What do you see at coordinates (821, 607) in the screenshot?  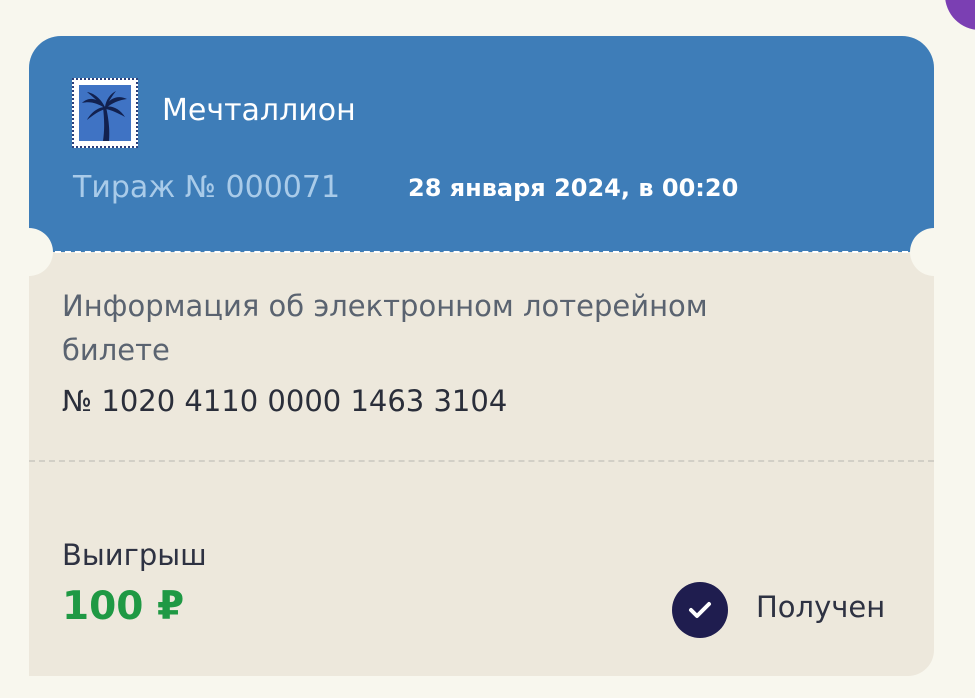 I see `status-text: Получен` at bounding box center [821, 607].